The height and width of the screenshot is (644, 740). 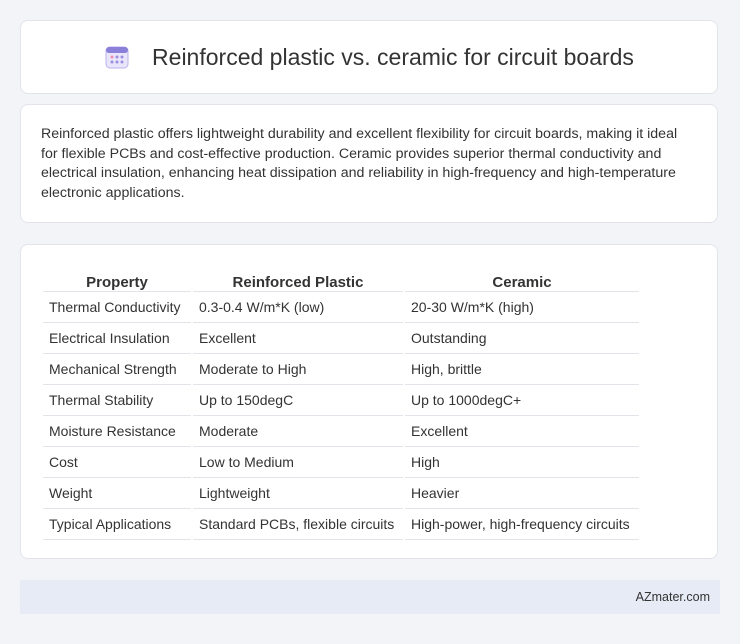 I want to click on table-cell-ceramic: 20-30 W/m*K (high), so click(x=522, y=307).